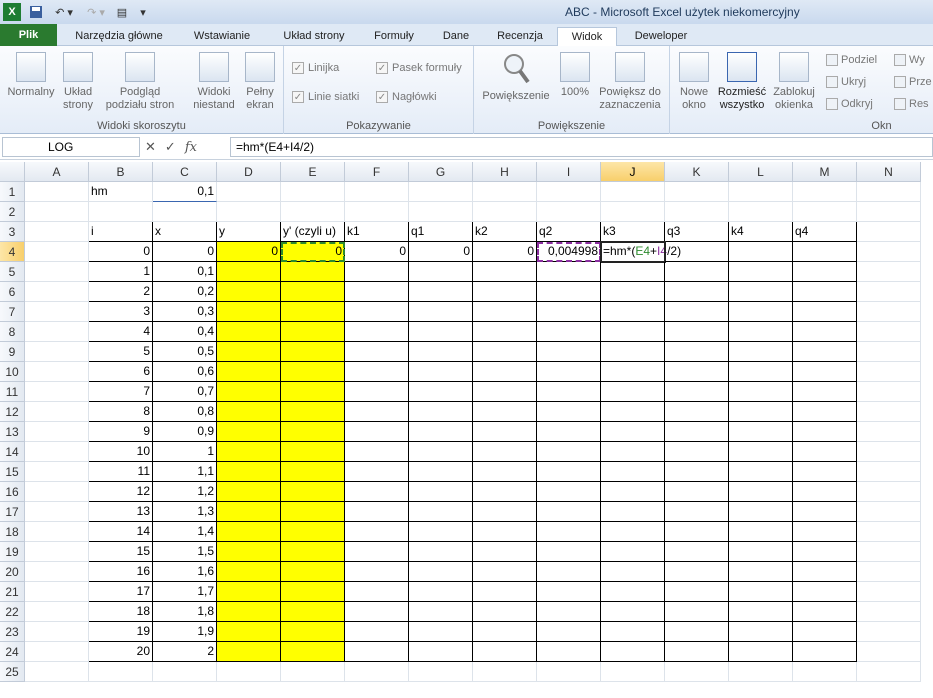  What do you see at coordinates (694, 82) in the screenshot?
I see `new-window-button: Nowe okno` at bounding box center [694, 82].